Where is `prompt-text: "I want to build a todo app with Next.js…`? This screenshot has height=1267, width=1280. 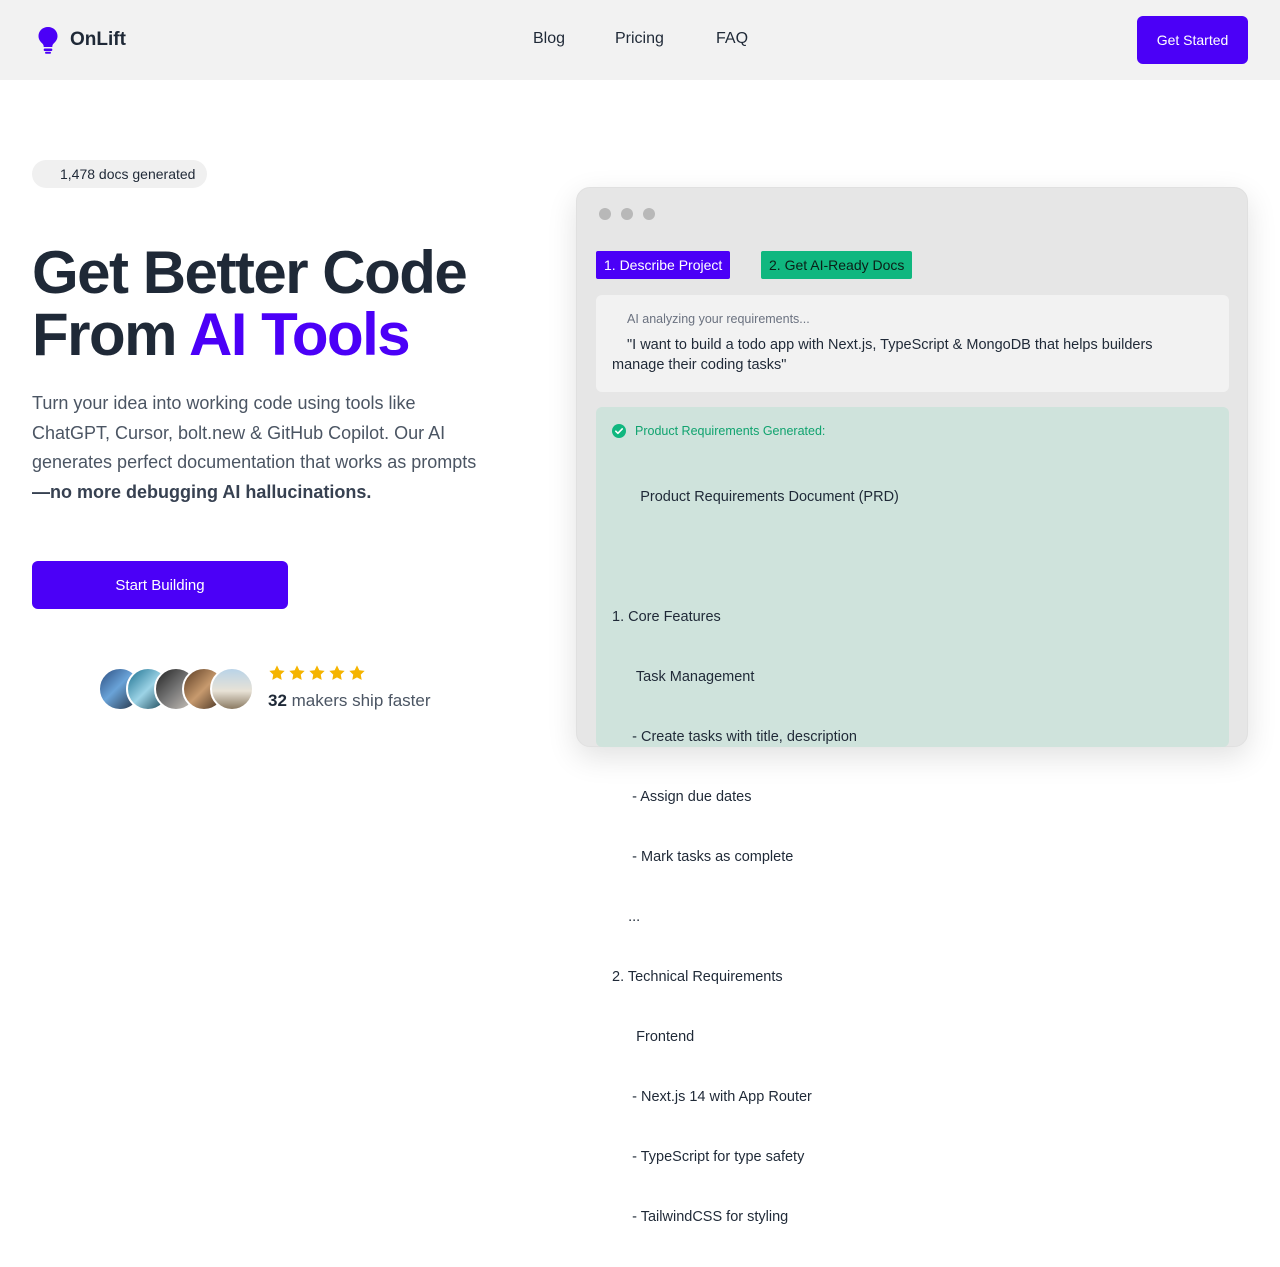
prompt-text: "I want to build a todo app with Next.js… is located at coordinates (882, 355).